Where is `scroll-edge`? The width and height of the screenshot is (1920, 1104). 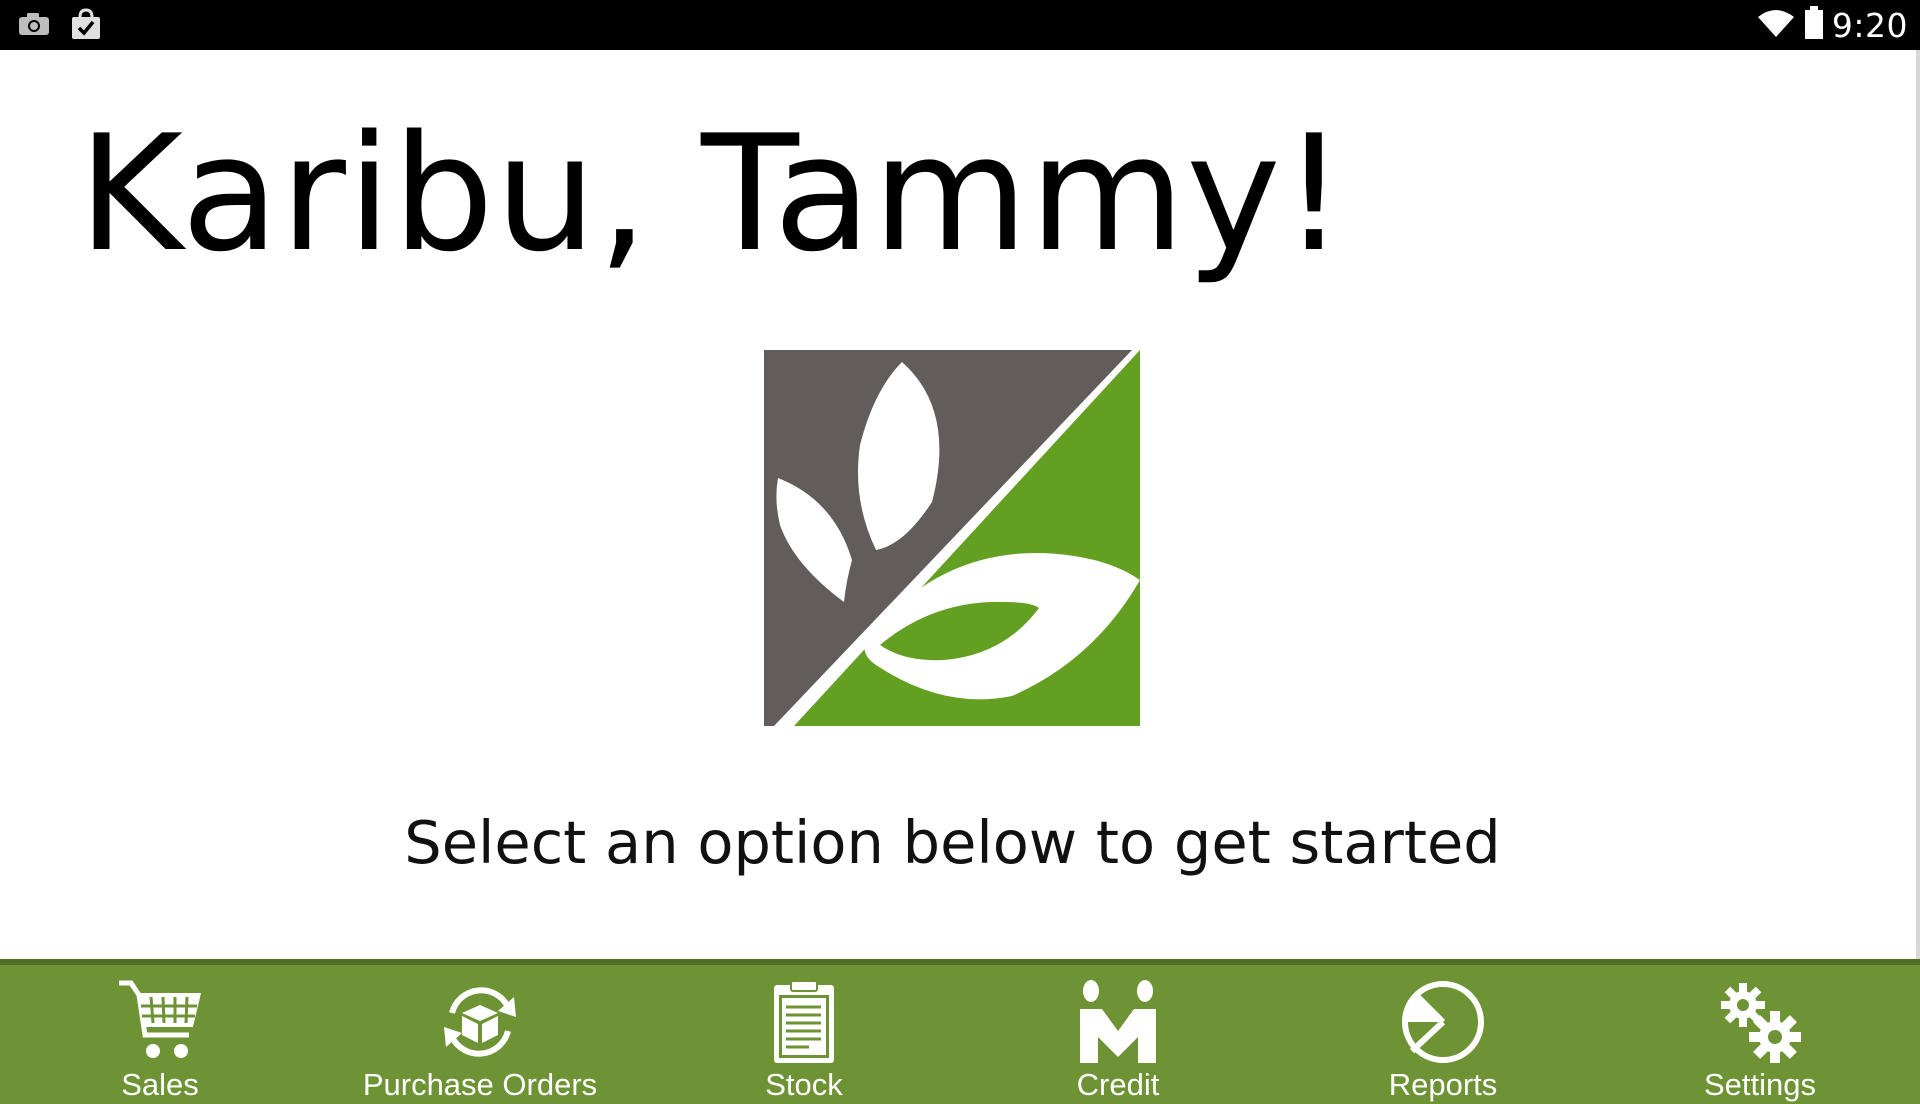 scroll-edge is located at coordinates (1918, 577).